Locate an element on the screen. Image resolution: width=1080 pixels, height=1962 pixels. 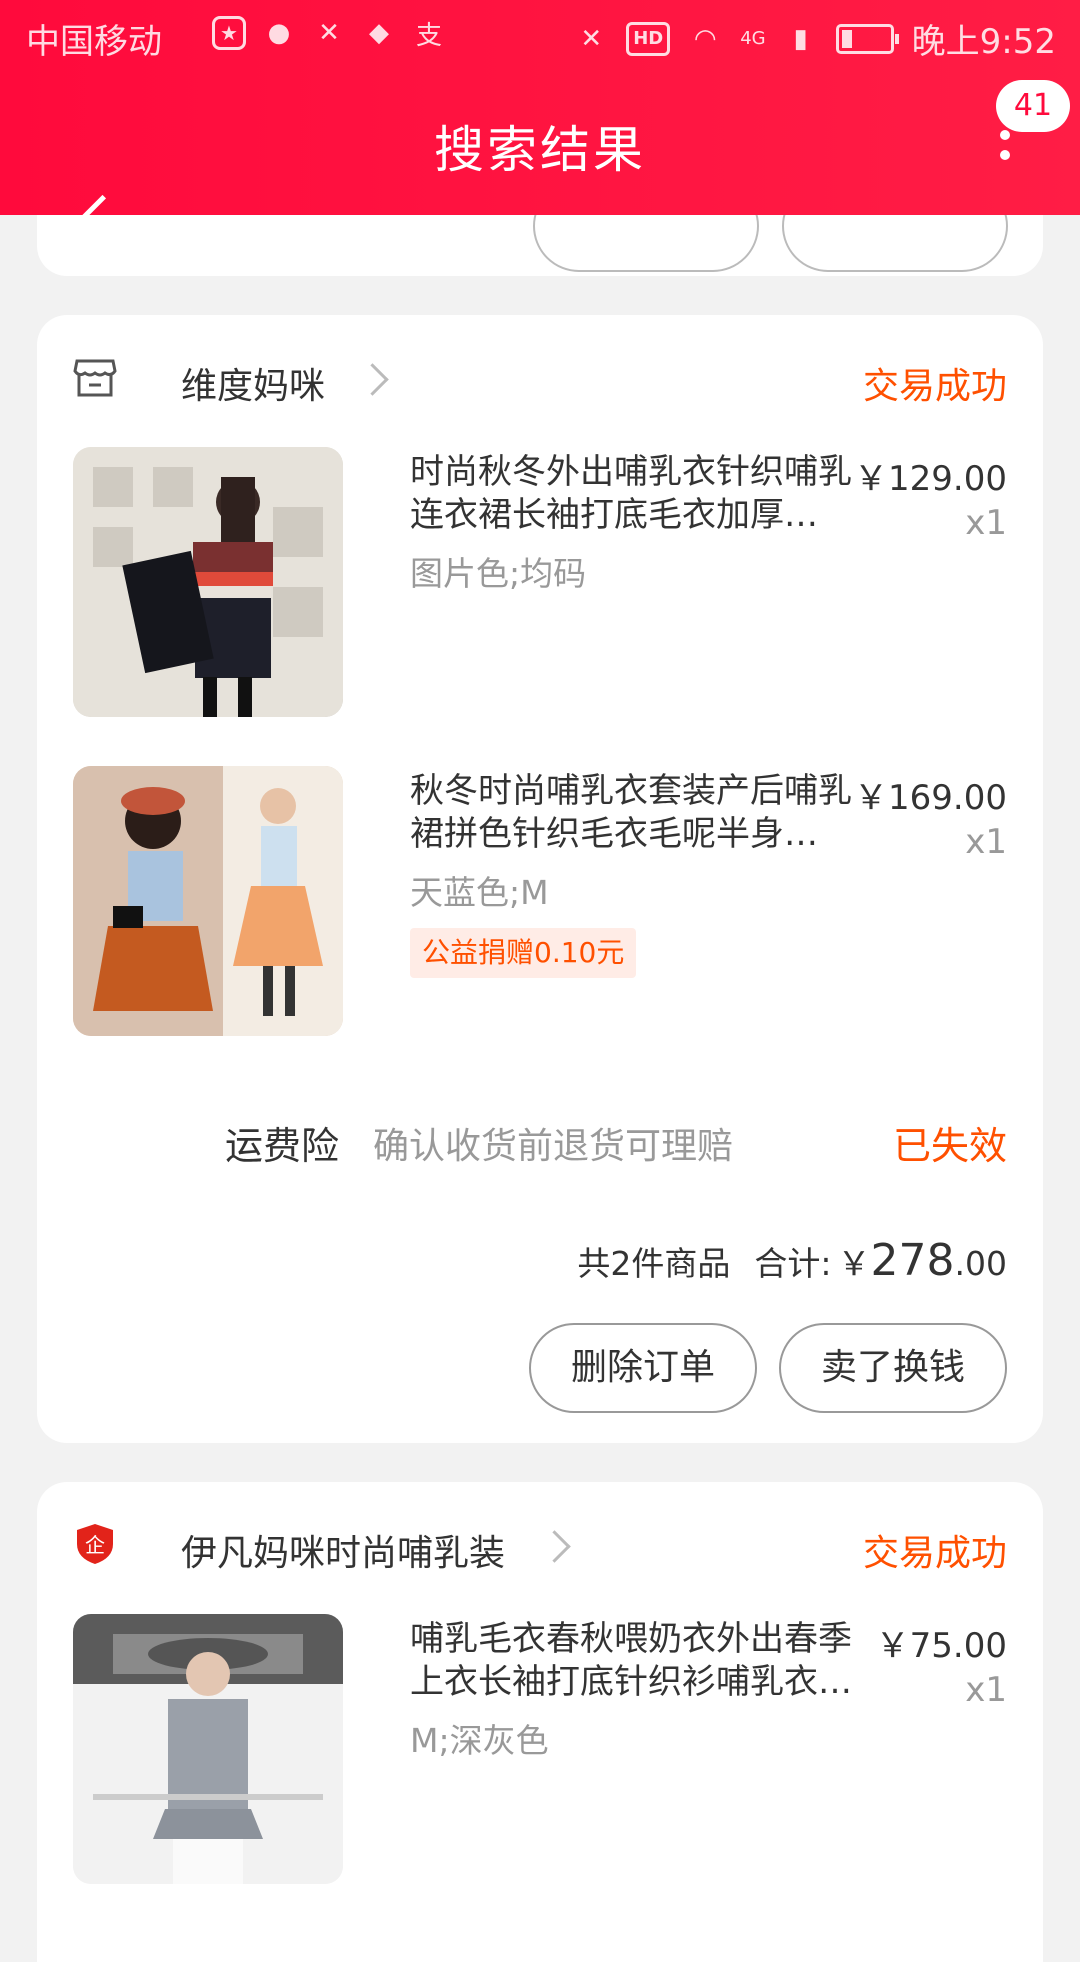
system-status: ✕ HD ◠ 4G ▮ 晚上9:52 is located at coordinates (815, 38).